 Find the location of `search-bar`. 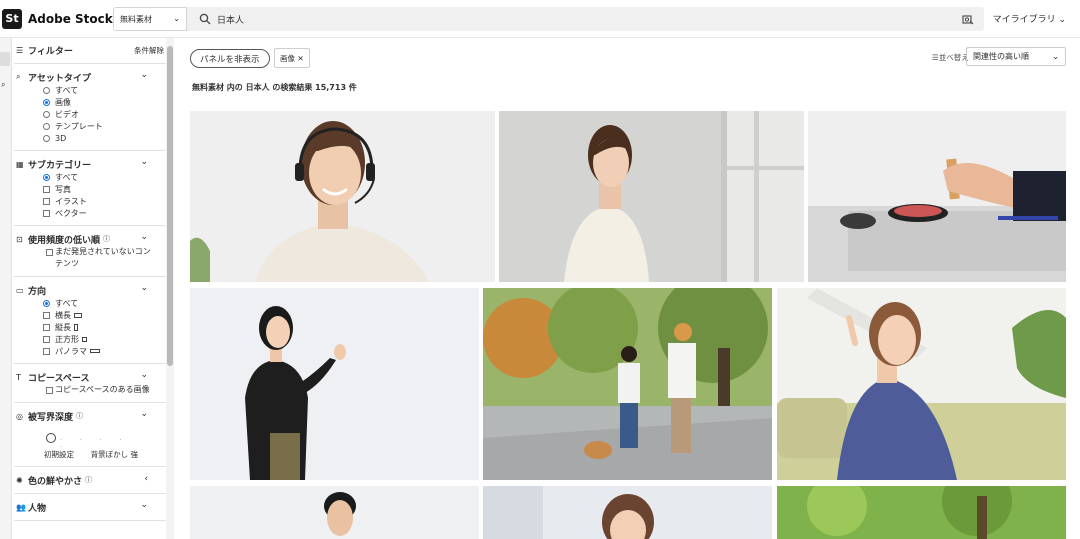

search-bar is located at coordinates (585, 19).